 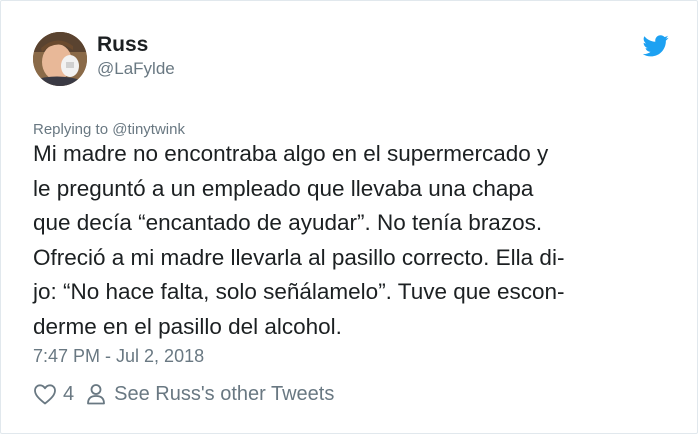 What do you see at coordinates (45, 394) in the screenshot?
I see `heart-icon` at bounding box center [45, 394].